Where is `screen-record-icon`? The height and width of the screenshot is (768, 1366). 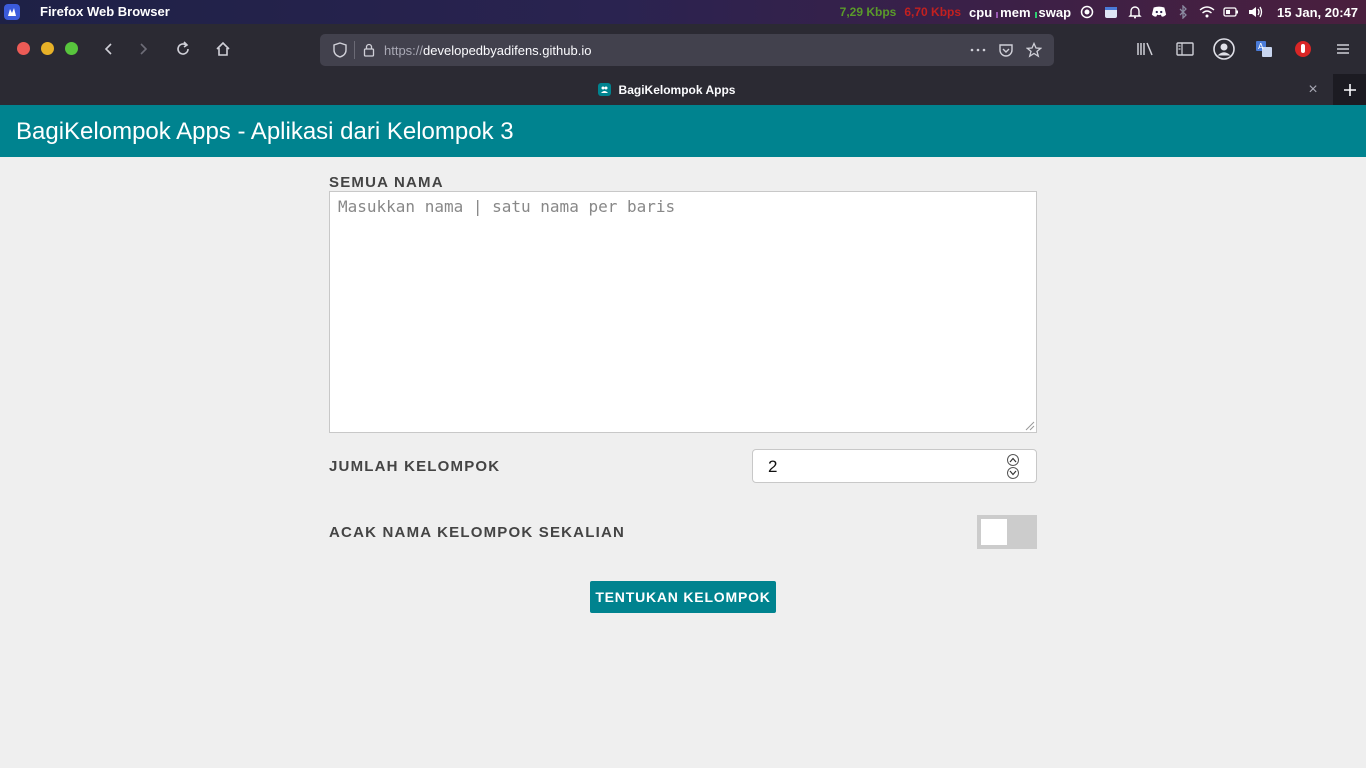 screen-record-icon is located at coordinates (1087, 12).